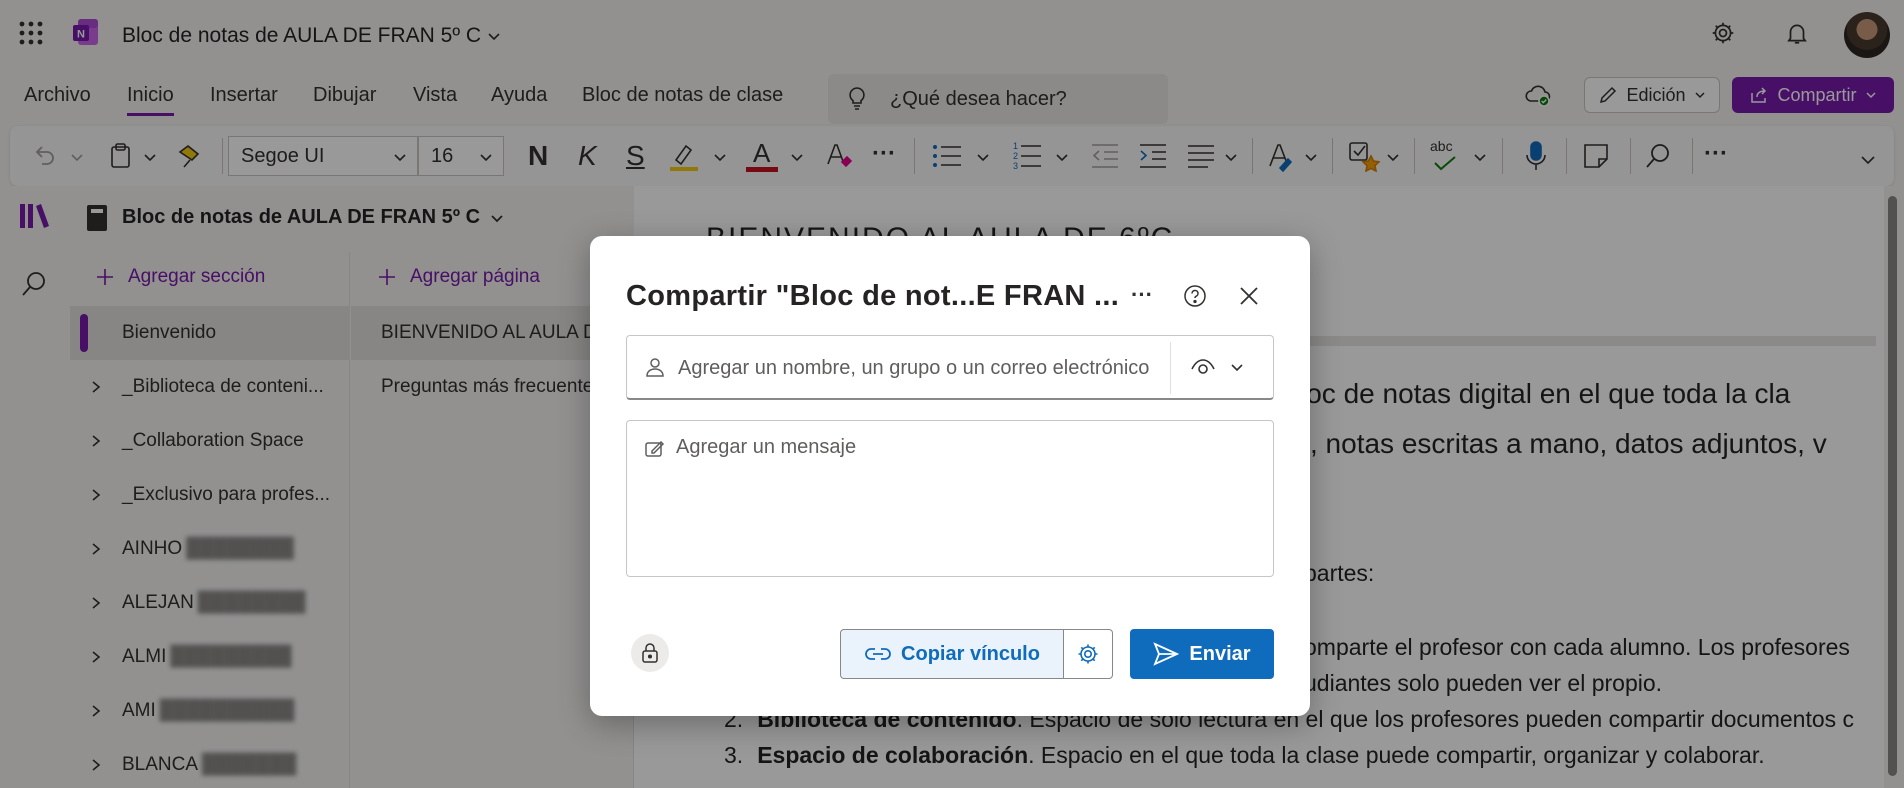 The image size is (1904, 788). I want to click on person-icon, so click(655, 367).